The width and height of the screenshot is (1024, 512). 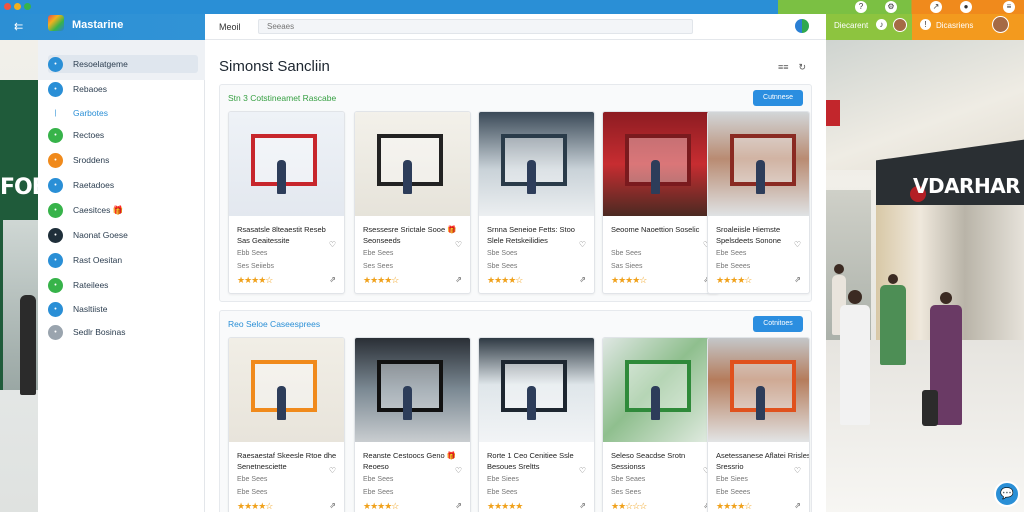 What do you see at coordinates (123, 309) in the screenshot?
I see `sidebar-item-10: • Nasltiiste` at bounding box center [123, 309].